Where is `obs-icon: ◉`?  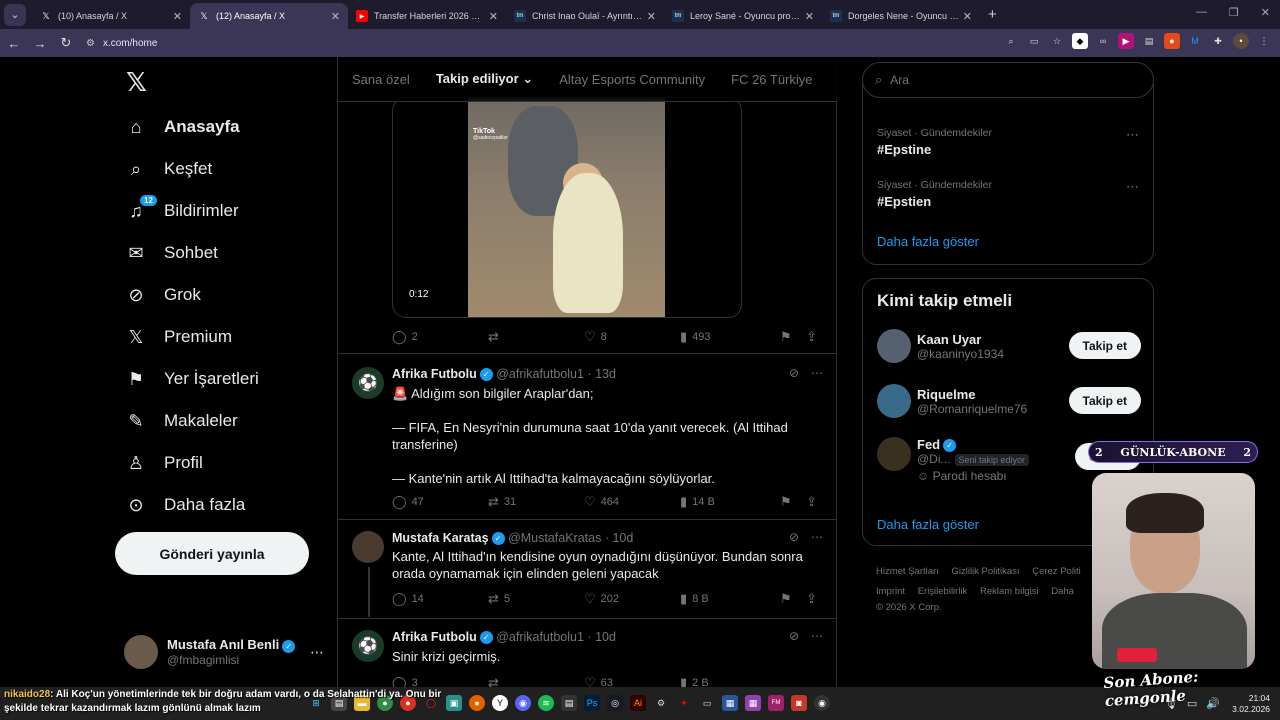
obs-icon: ◉ is located at coordinates (822, 703).